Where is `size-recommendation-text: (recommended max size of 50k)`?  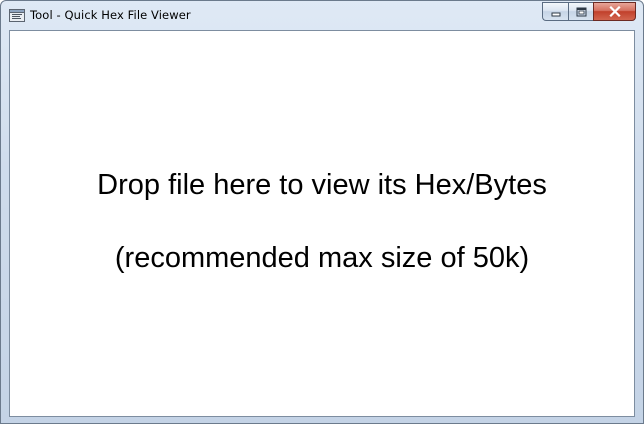 size-recommendation-text: (recommended max size of 50k) is located at coordinates (322, 258).